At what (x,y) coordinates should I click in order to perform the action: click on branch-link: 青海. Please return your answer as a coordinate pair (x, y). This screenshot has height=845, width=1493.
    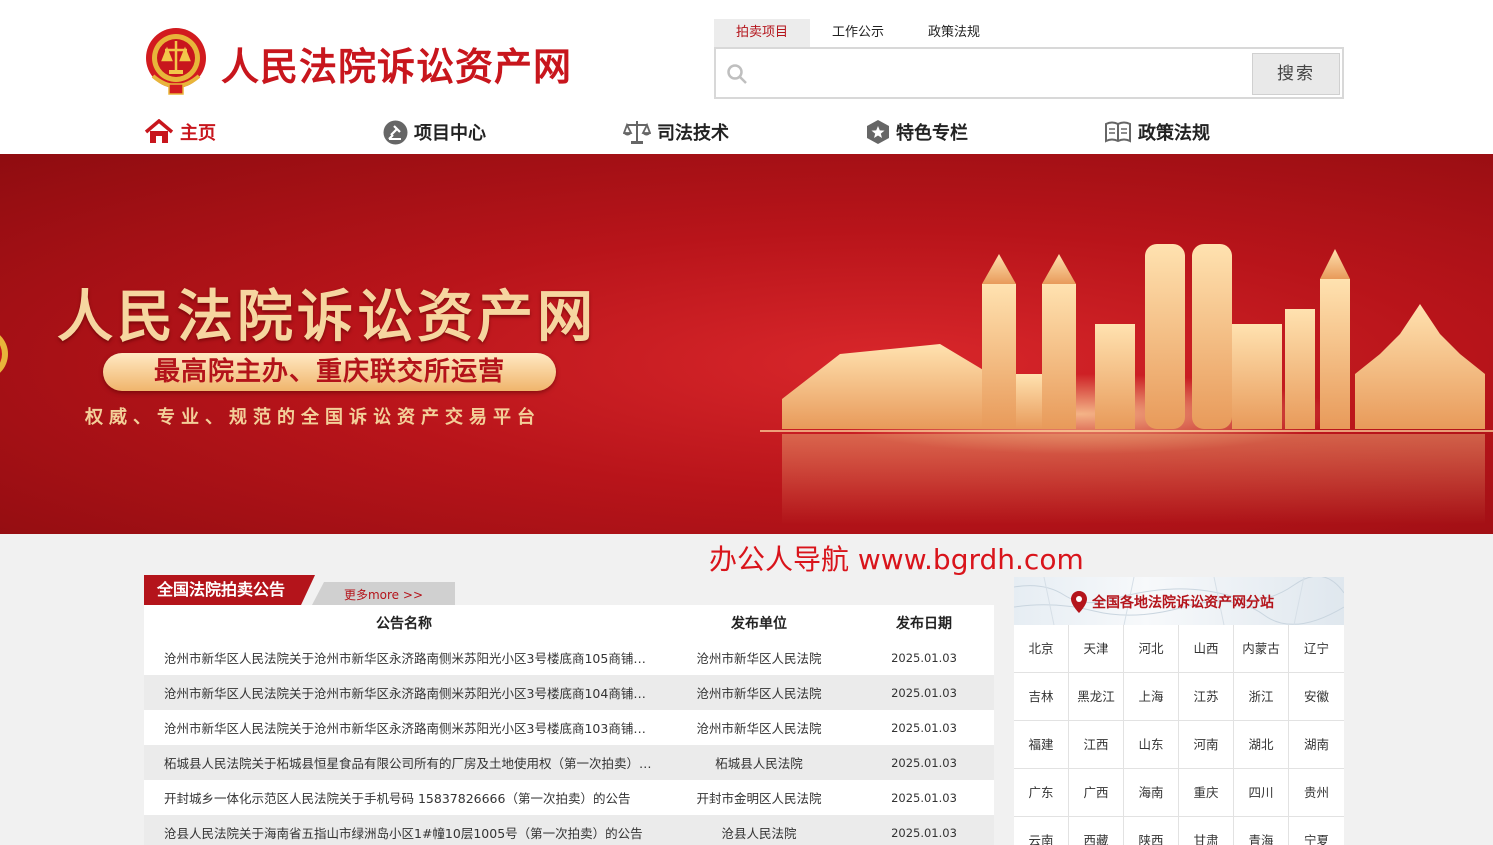
    Looking at the image, I should click on (1261, 831).